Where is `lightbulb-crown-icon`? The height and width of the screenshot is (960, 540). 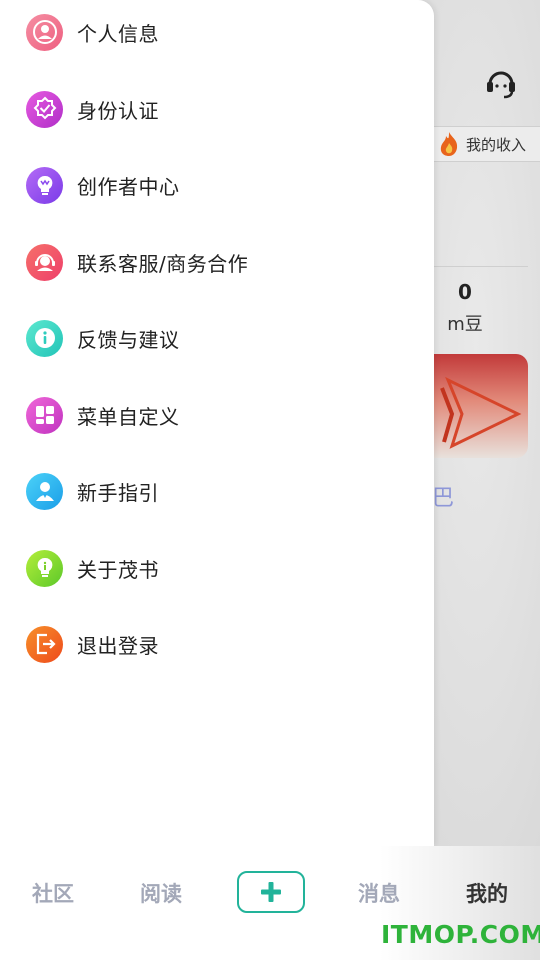 lightbulb-crown-icon is located at coordinates (44, 185).